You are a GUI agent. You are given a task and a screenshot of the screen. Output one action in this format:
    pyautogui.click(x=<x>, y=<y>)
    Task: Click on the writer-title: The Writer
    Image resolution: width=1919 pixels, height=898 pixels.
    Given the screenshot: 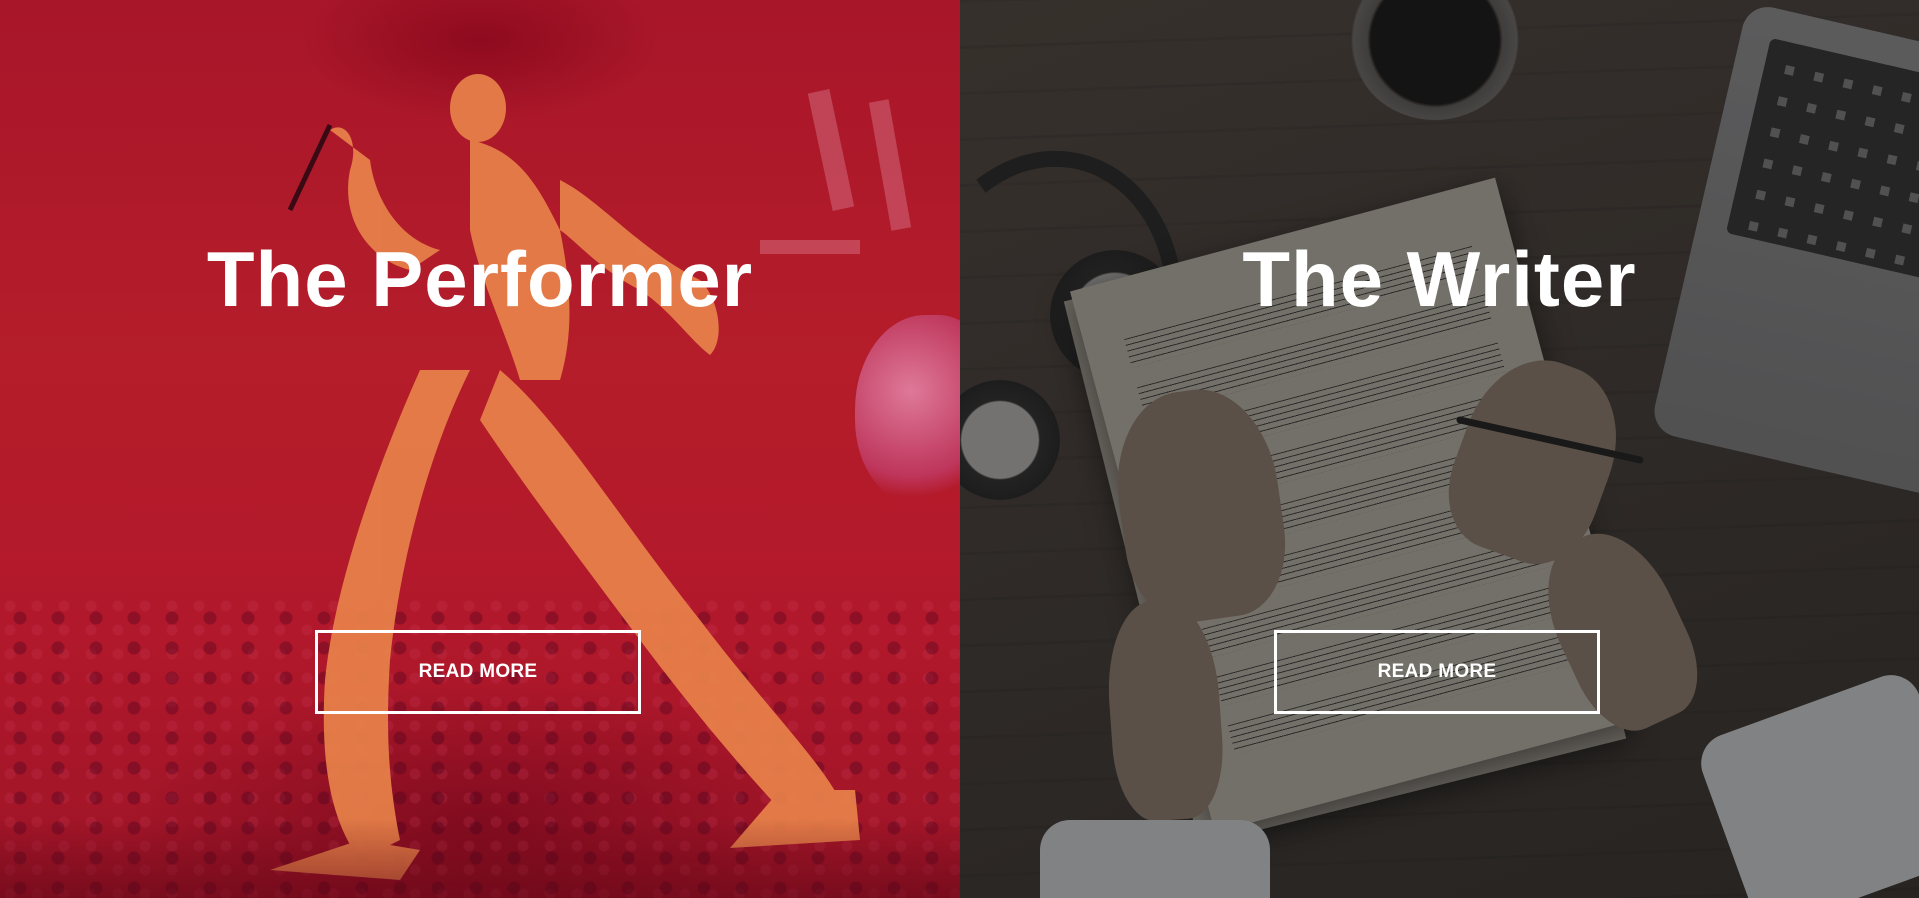 What is the action you would take?
    pyautogui.click(x=1439, y=279)
    